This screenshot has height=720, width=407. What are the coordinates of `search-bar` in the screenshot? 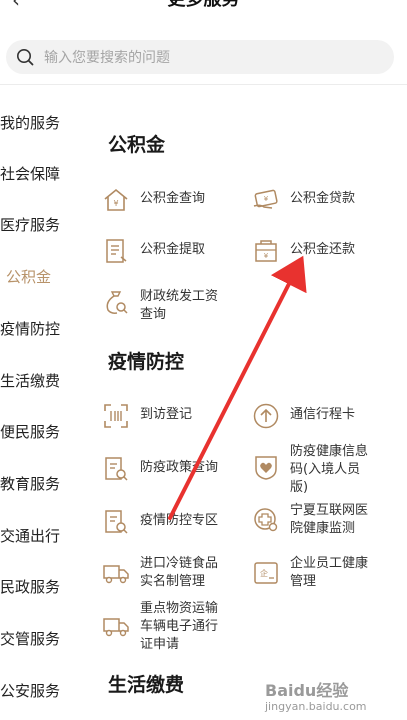 It's located at (200, 57).